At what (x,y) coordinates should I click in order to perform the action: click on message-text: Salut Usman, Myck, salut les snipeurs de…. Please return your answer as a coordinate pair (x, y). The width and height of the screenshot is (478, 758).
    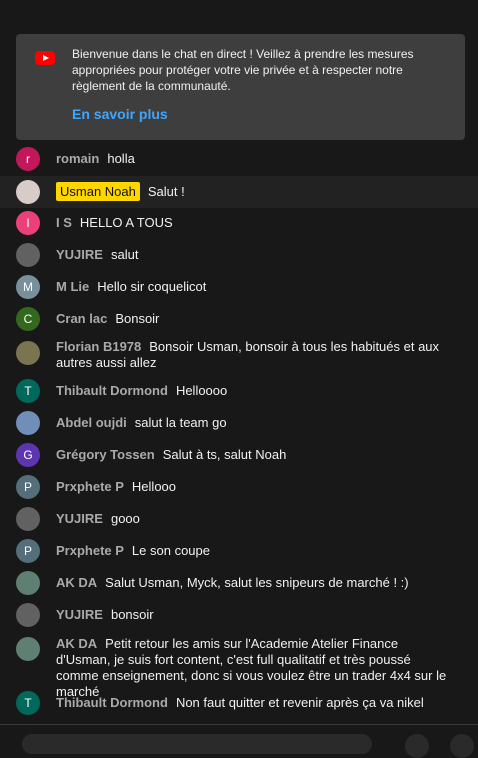
    Looking at the image, I should click on (257, 582).